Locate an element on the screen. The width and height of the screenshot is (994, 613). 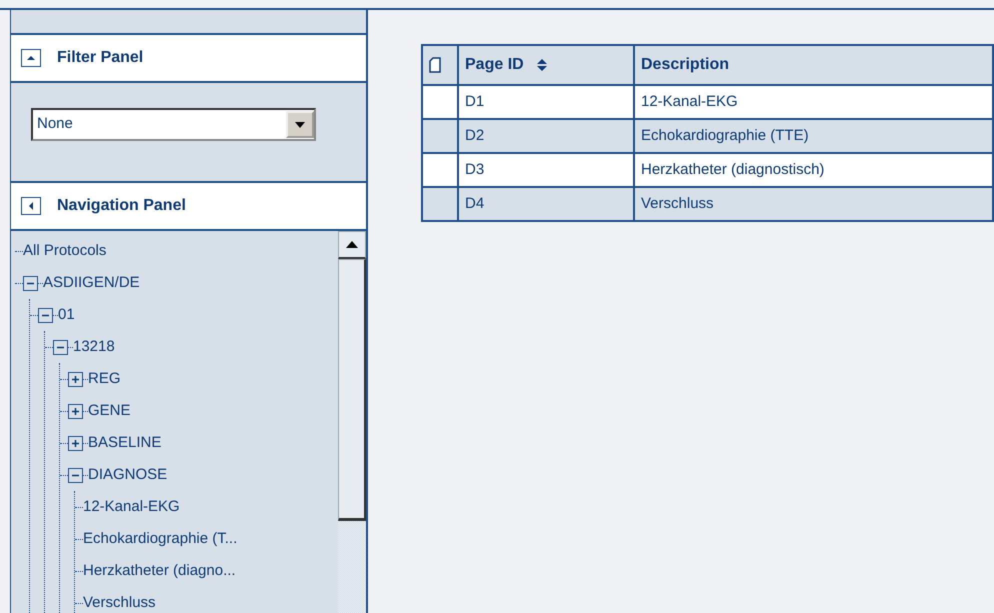
collapse-toggle is located at coordinates (31, 58).